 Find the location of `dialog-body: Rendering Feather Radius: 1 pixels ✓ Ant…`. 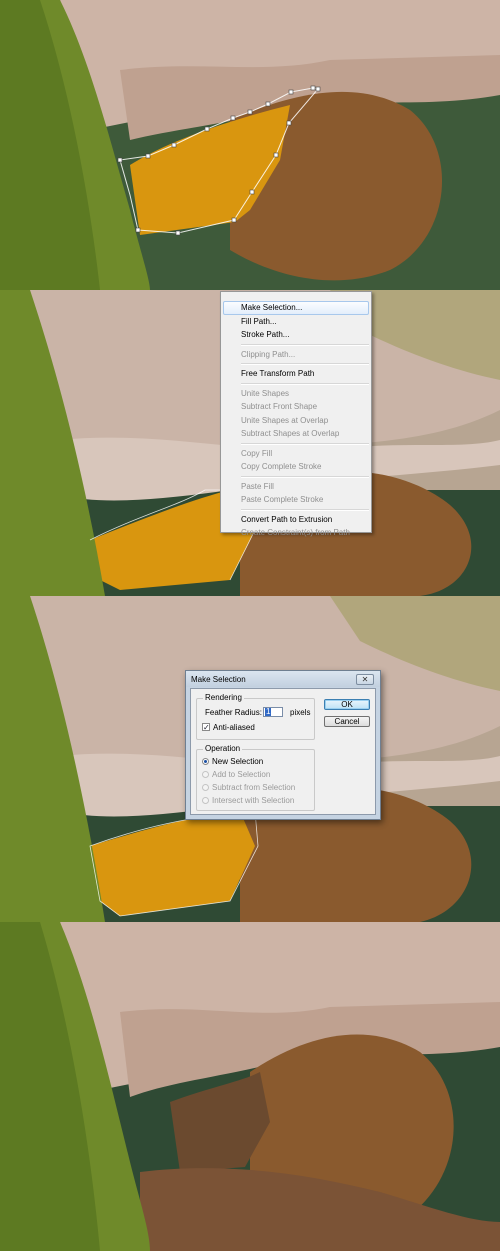

dialog-body: Rendering Feather Radius: 1 pixels ✓ Ant… is located at coordinates (283, 751).